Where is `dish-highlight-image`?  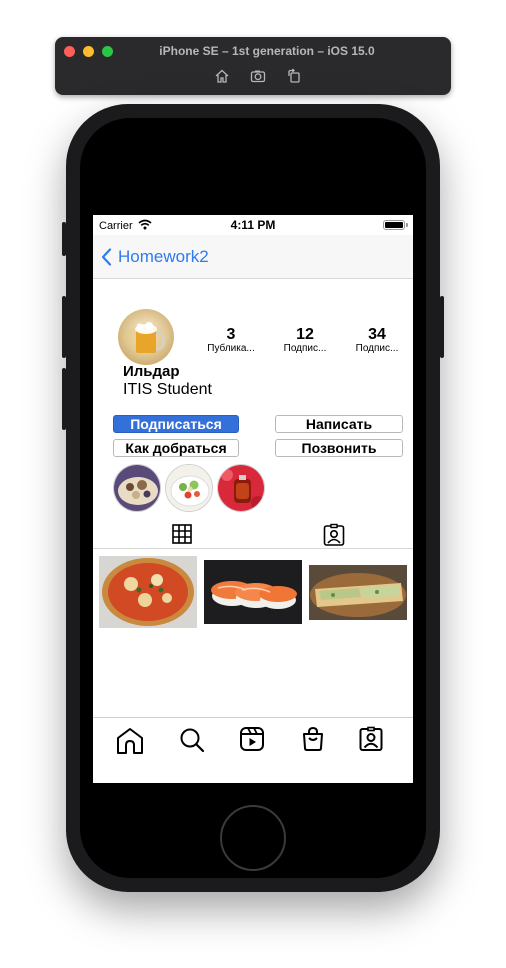
dish-highlight-image is located at coordinates (137, 488).